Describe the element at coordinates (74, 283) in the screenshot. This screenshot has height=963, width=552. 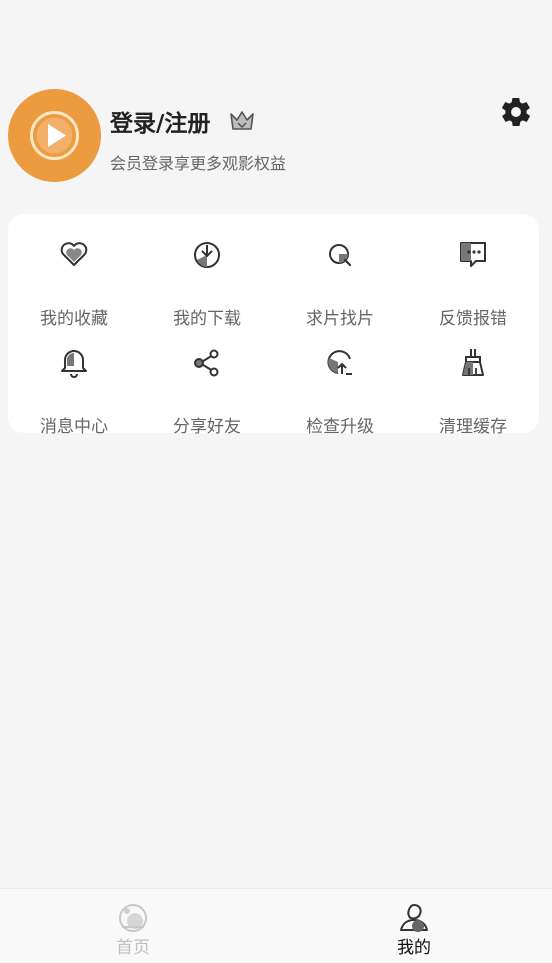
I see `grid-item-favorites: 我的收藏` at that location.